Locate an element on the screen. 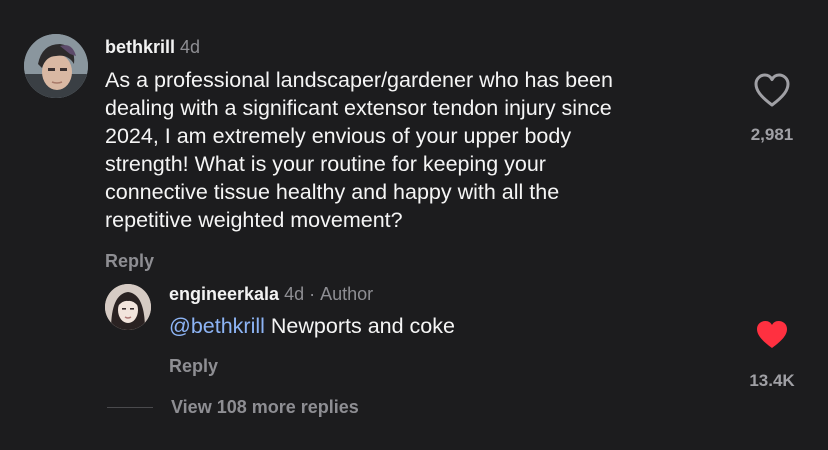 Image resolution: width=828 pixels, height=450 pixels. author-badge: Author is located at coordinates (347, 294).